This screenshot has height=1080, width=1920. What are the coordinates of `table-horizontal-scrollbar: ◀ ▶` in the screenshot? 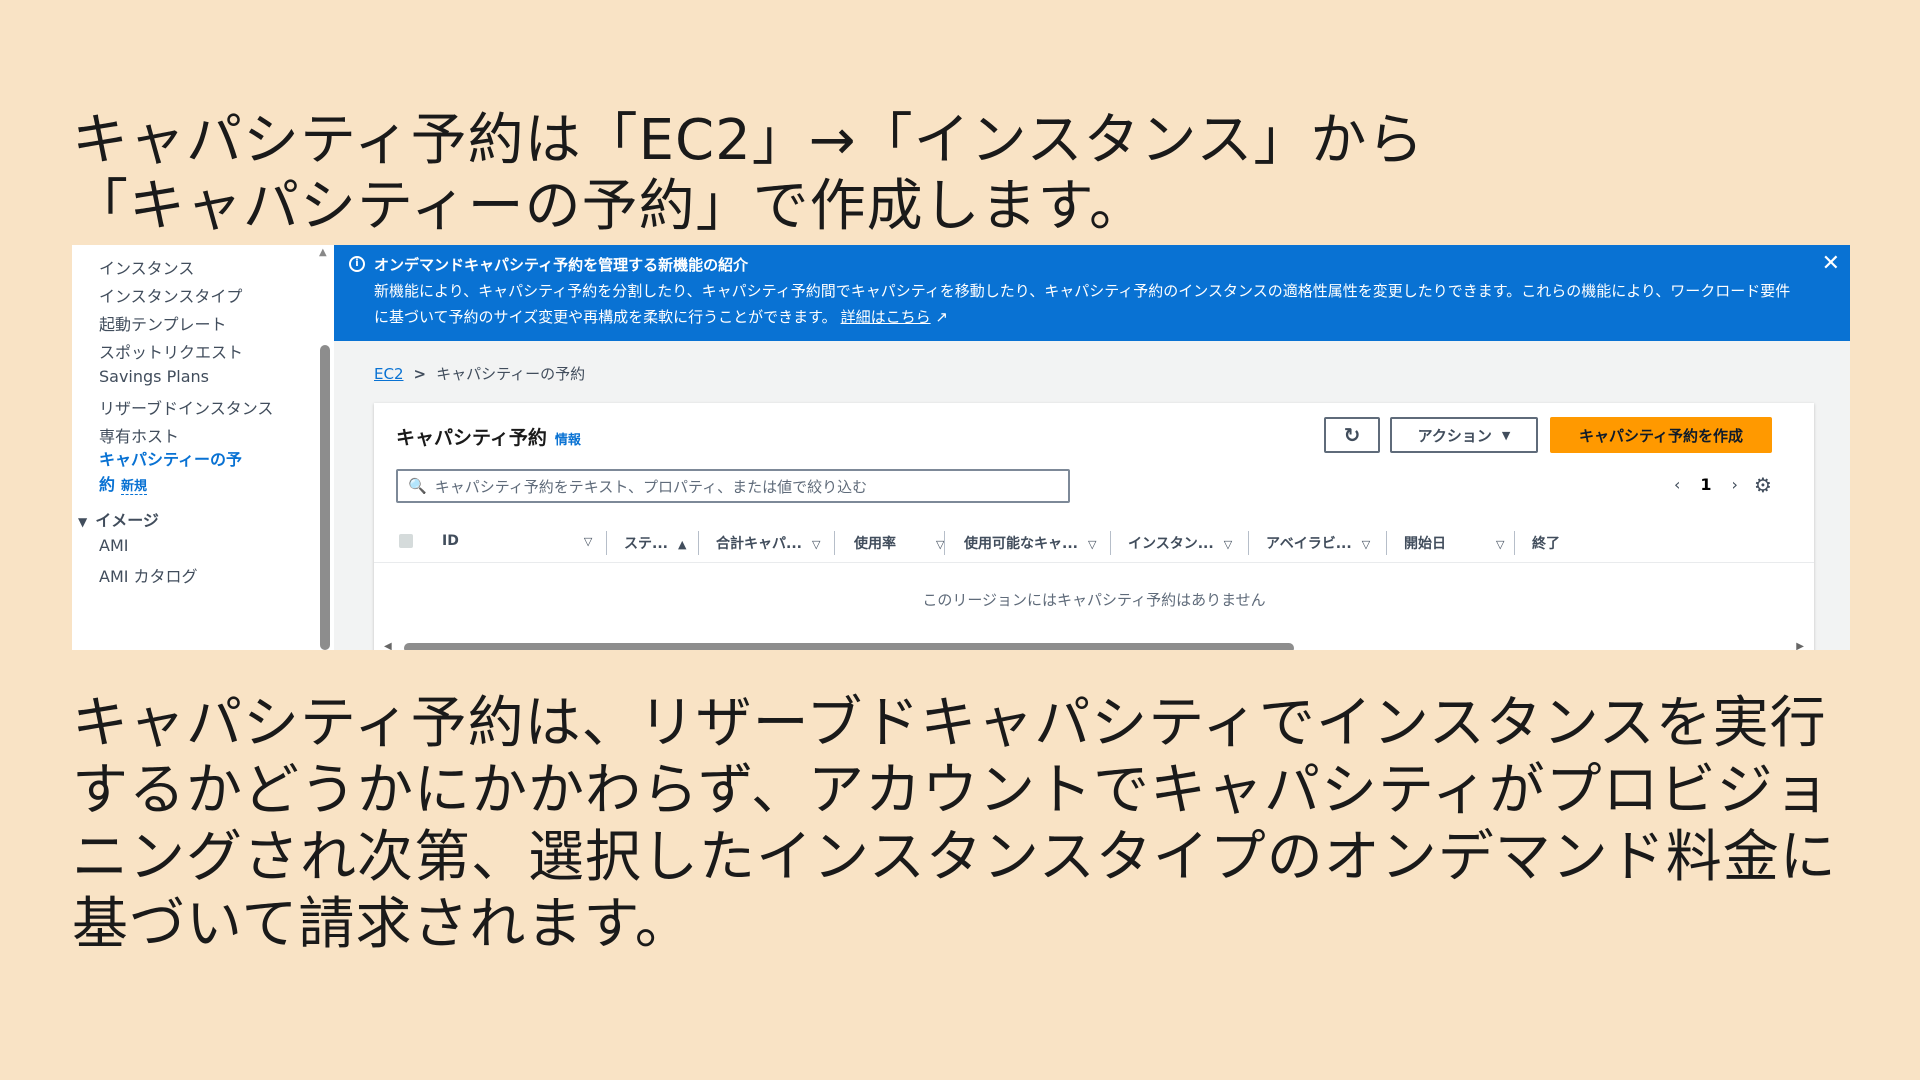 It's located at (1094, 645).